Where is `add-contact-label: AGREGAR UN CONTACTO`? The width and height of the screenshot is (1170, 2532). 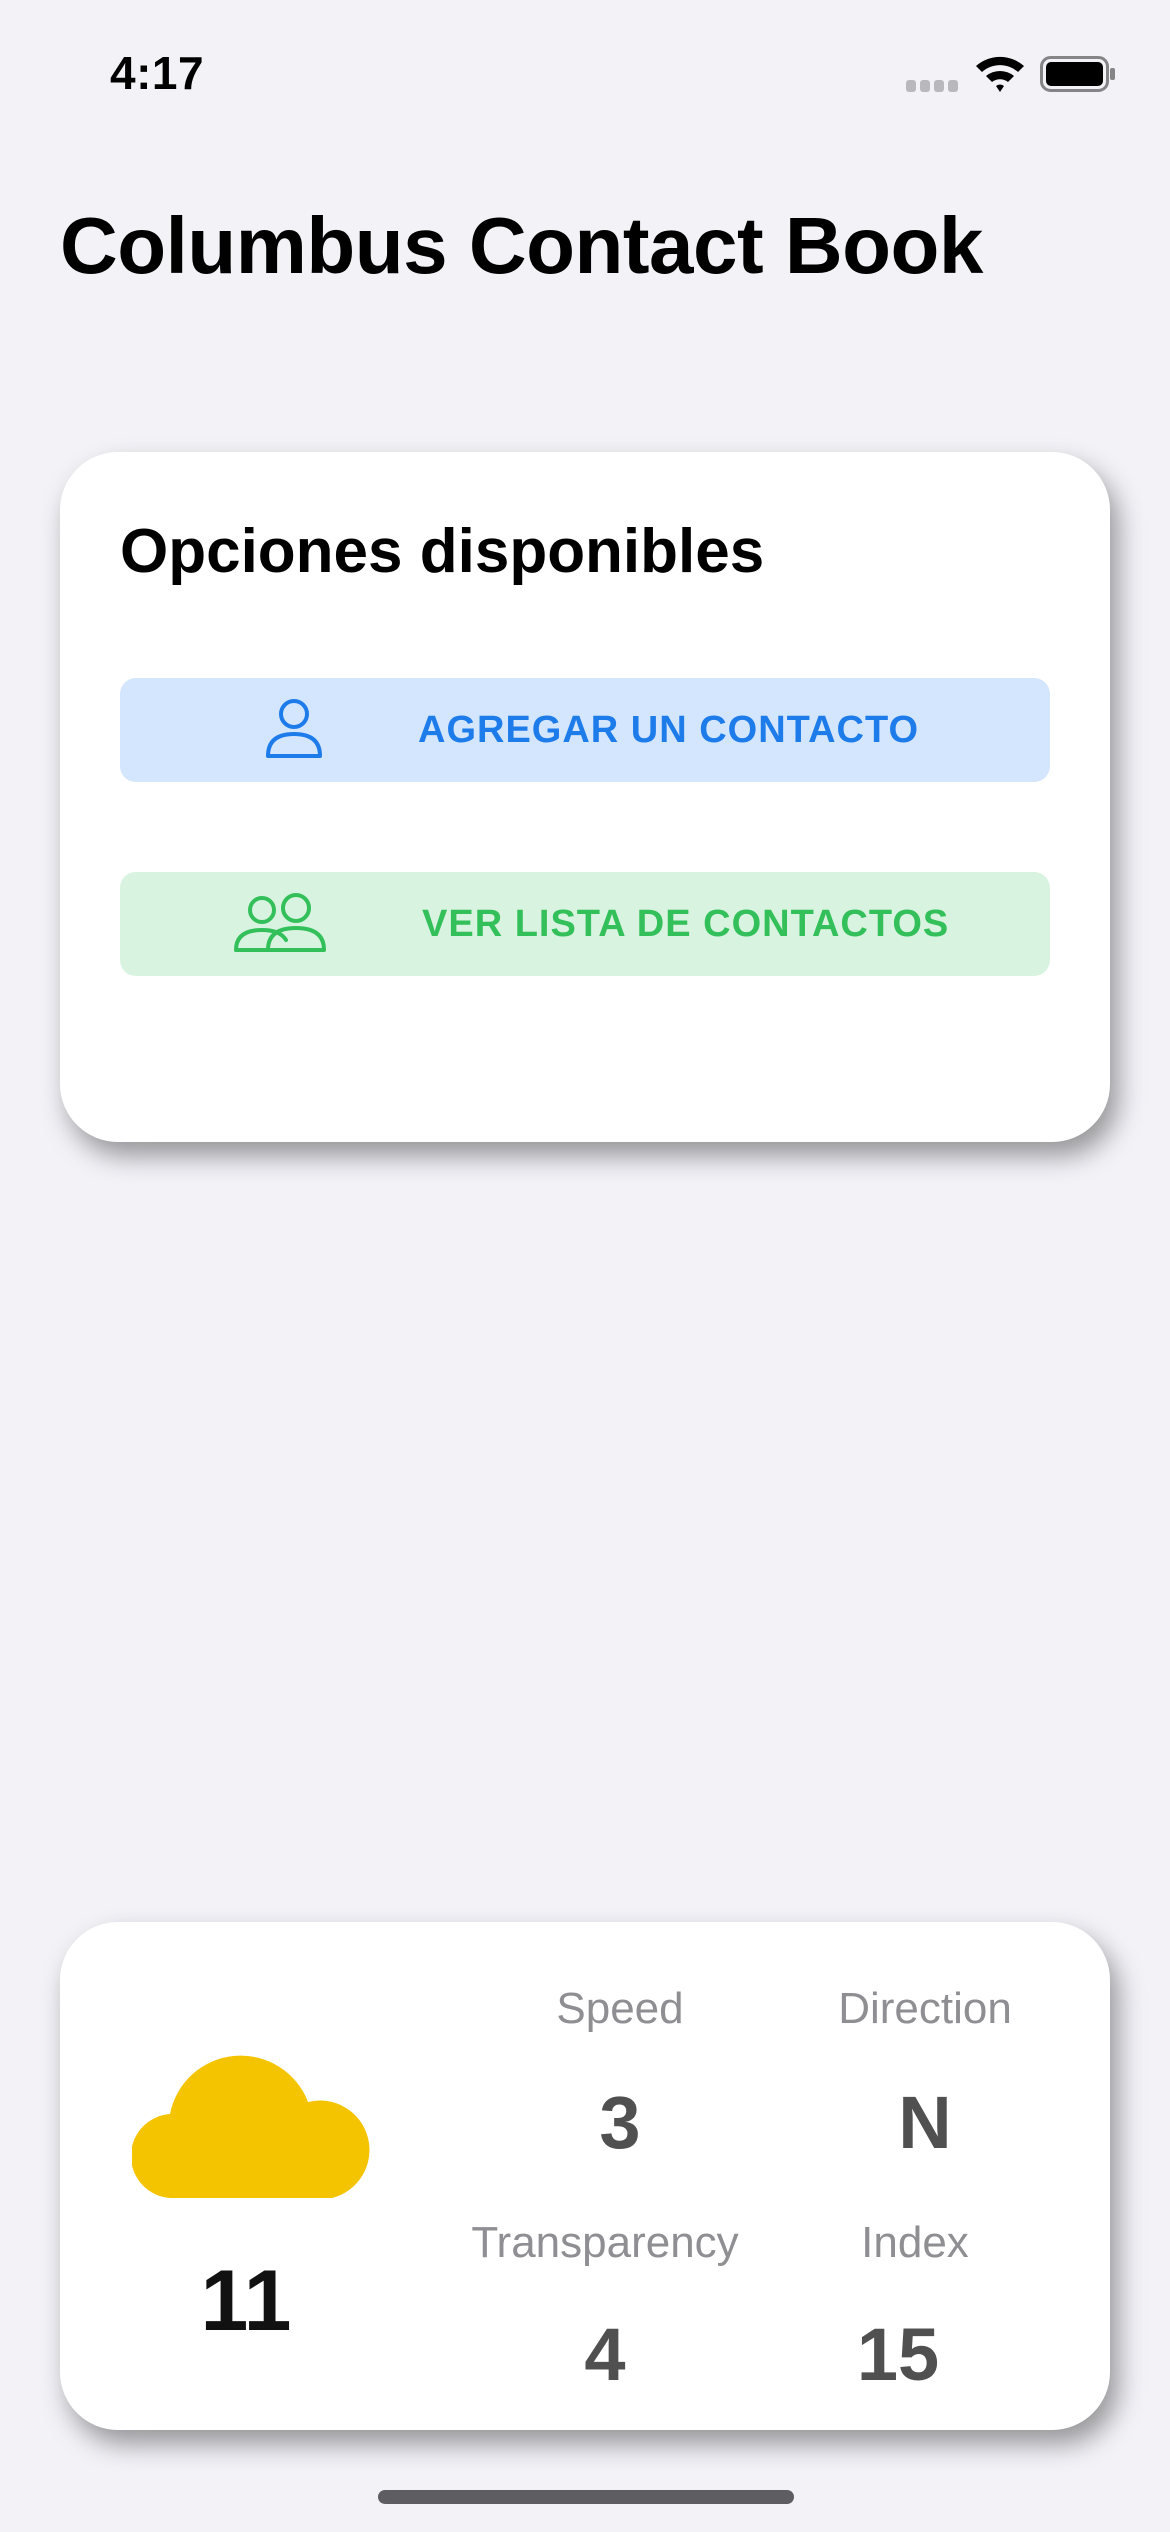 add-contact-label: AGREGAR UN CONTACTO is located at coordinates (669, 730).